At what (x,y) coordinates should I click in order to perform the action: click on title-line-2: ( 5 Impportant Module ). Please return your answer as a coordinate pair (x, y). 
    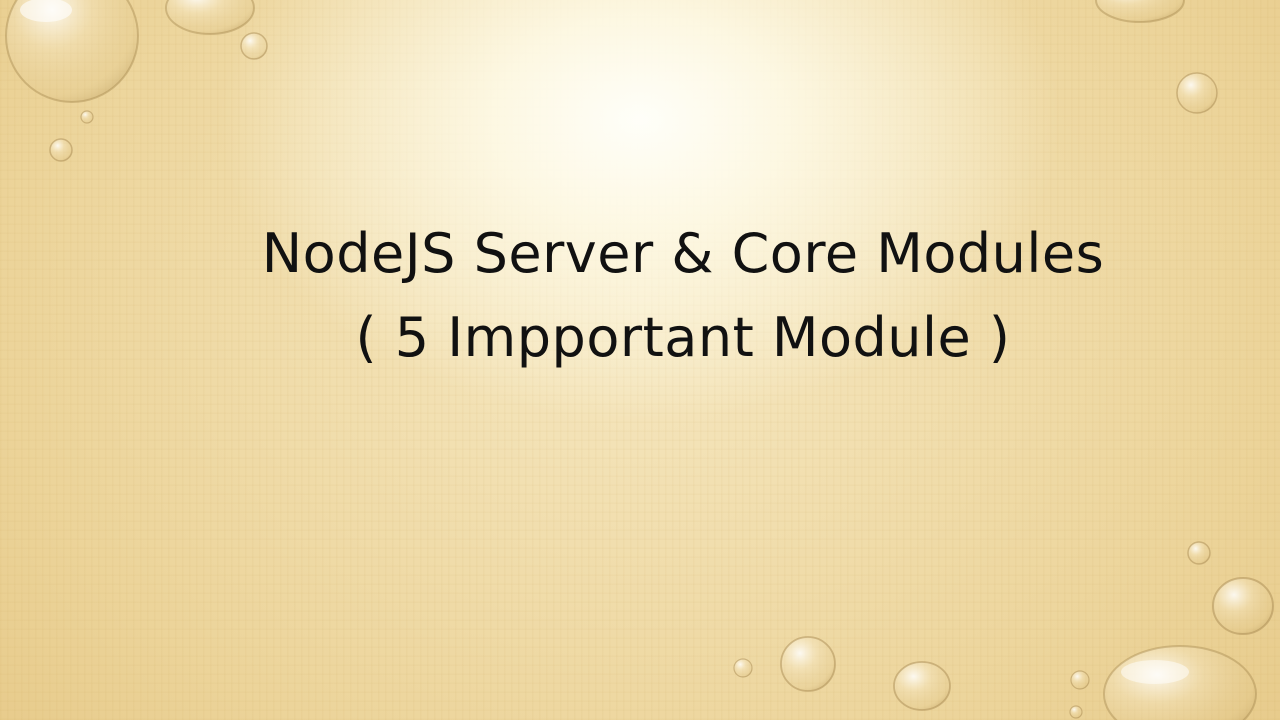
    Looking at the image, I should click on (683, 337).